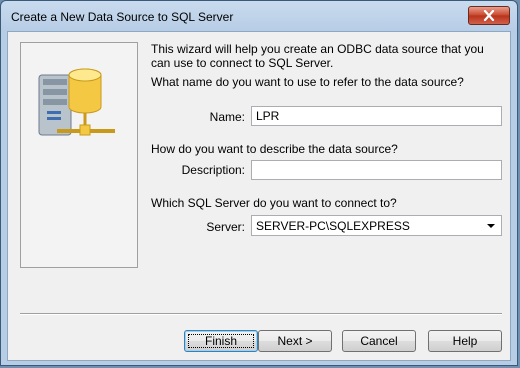 Image resolution: width=520 pixels, height=368 pixels. Describe the element at coordinates (259, 16) in the screenshot. I see `title-bar: Create a New Data Source to SQL Server` at that location.